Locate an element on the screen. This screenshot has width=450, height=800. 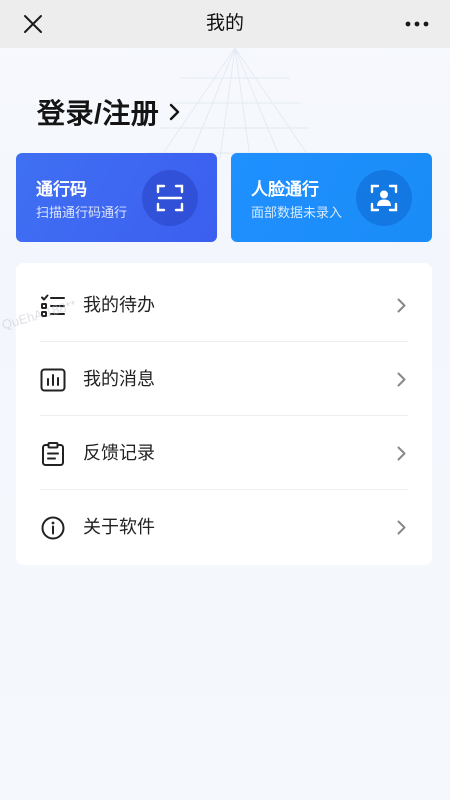
login-register-label: 登录/注册 is located at coordinates (98, 113).